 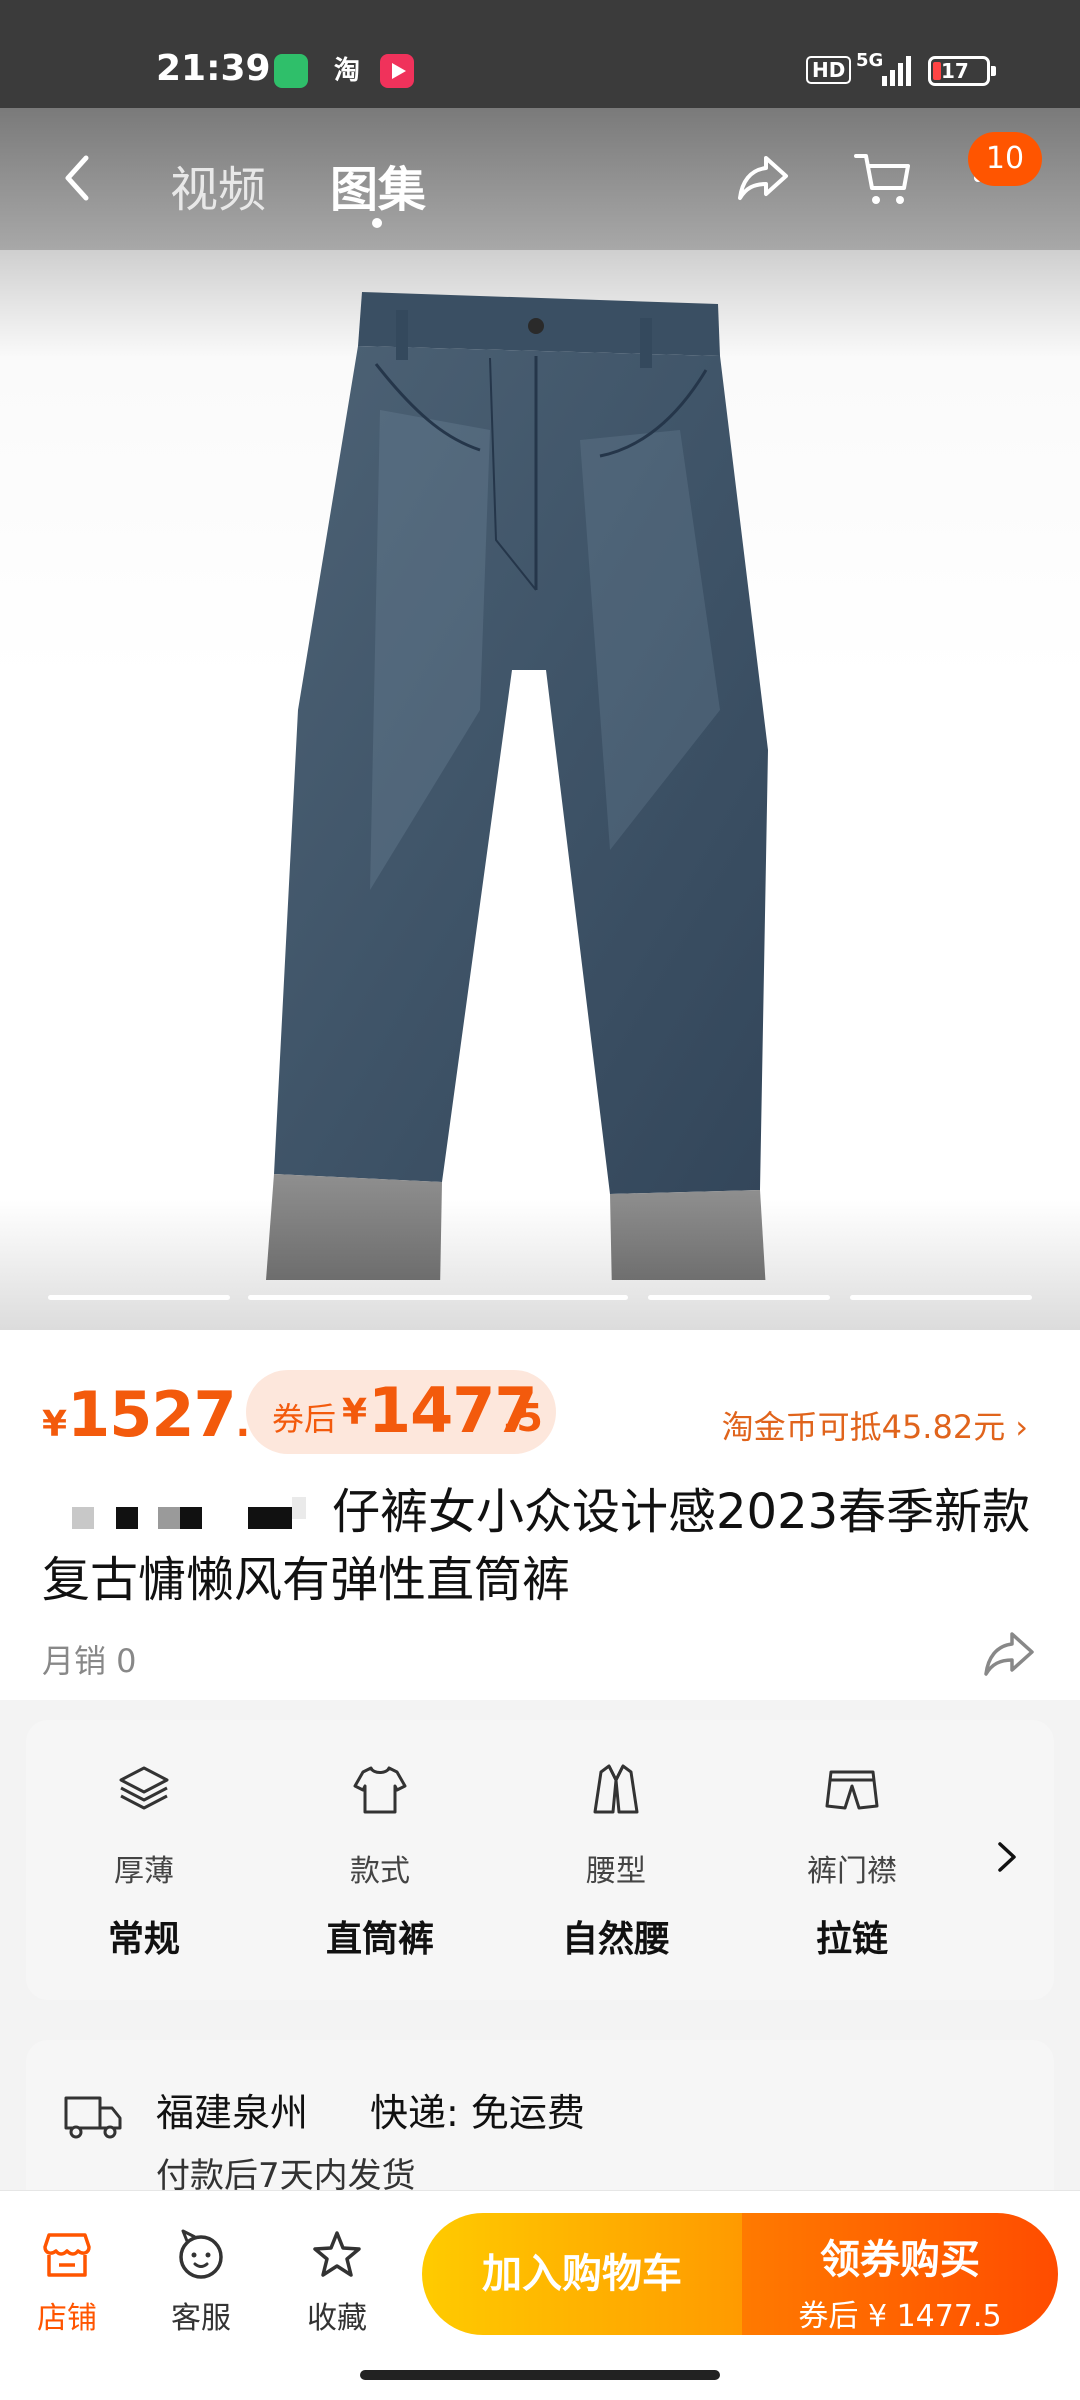 I want to click on customer-service-icon, so click(x=201, y=2254).